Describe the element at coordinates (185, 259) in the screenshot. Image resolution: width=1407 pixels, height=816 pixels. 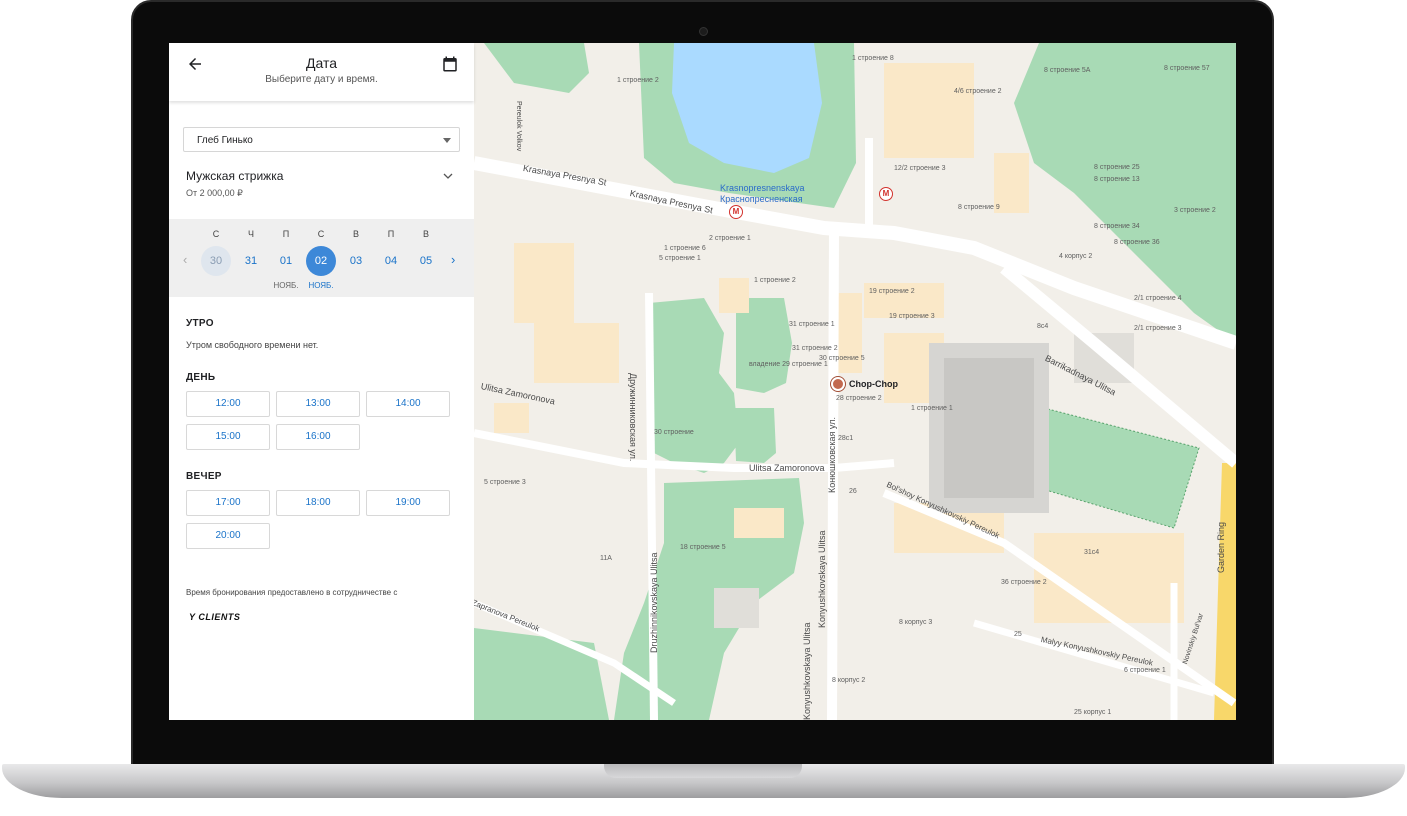
I see `prev-week-chevron-icon: ‹` at that location.